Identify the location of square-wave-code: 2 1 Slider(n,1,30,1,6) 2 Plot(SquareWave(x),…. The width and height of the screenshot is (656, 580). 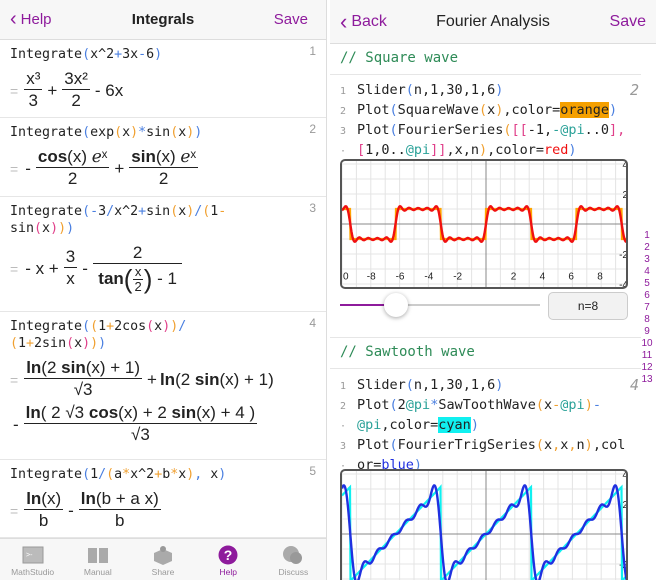
(485, 121).